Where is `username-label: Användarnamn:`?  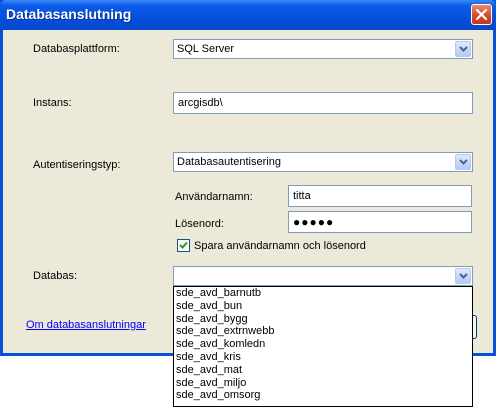
username-label: Användarnamn: is located at coordinates (214, 197).